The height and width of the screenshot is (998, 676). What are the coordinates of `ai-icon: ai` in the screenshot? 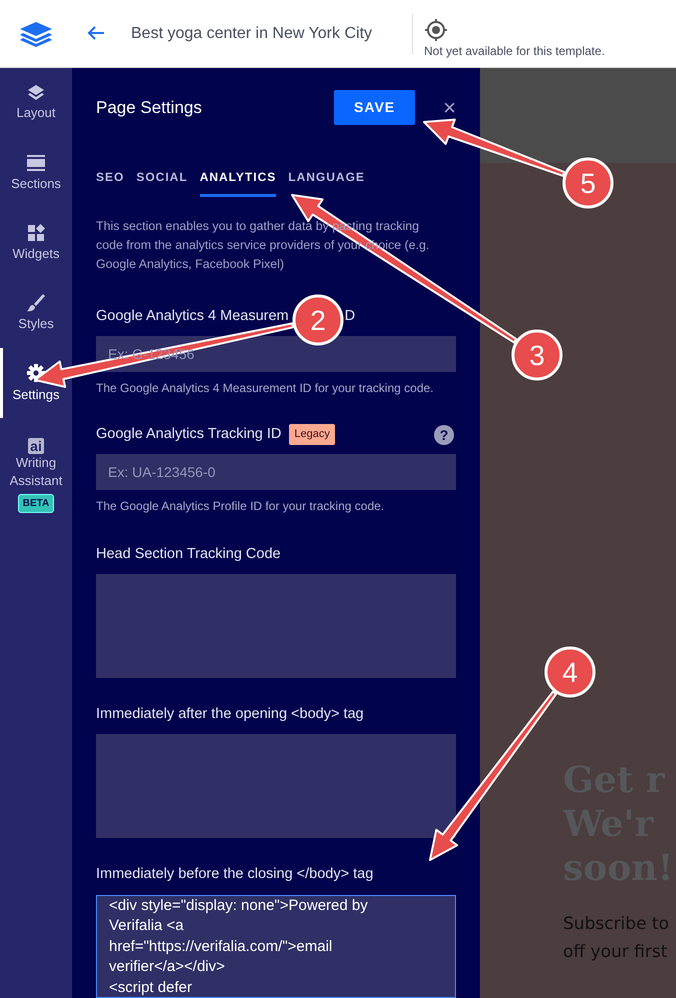 It's located at (36, 446).